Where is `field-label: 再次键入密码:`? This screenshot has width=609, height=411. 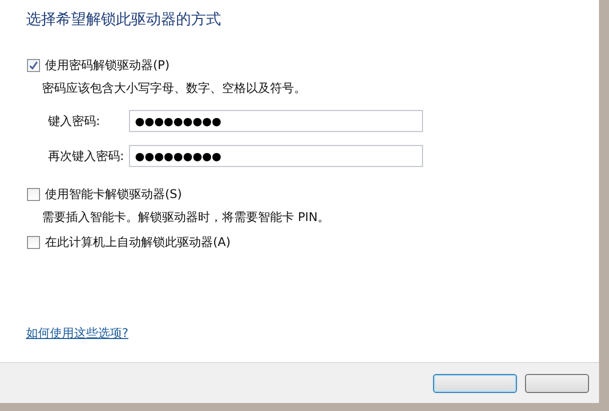 field-label: 再次键入密码: is located at coordinates (87, 156).